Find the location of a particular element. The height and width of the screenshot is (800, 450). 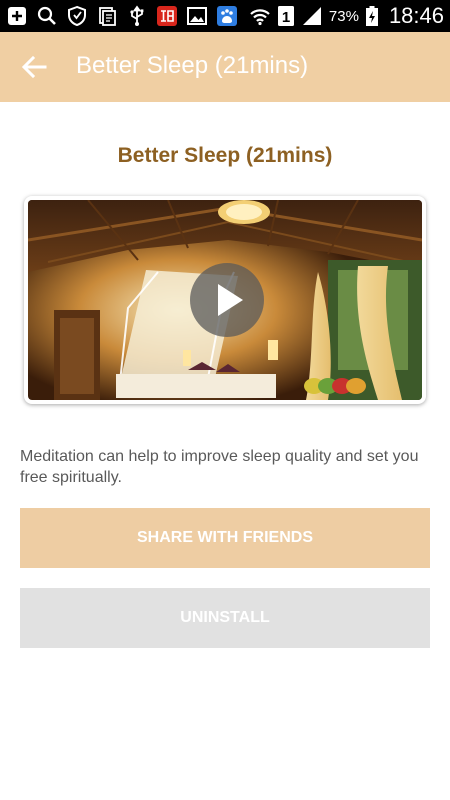

baidu-icon is located at coordinates (227, 16).